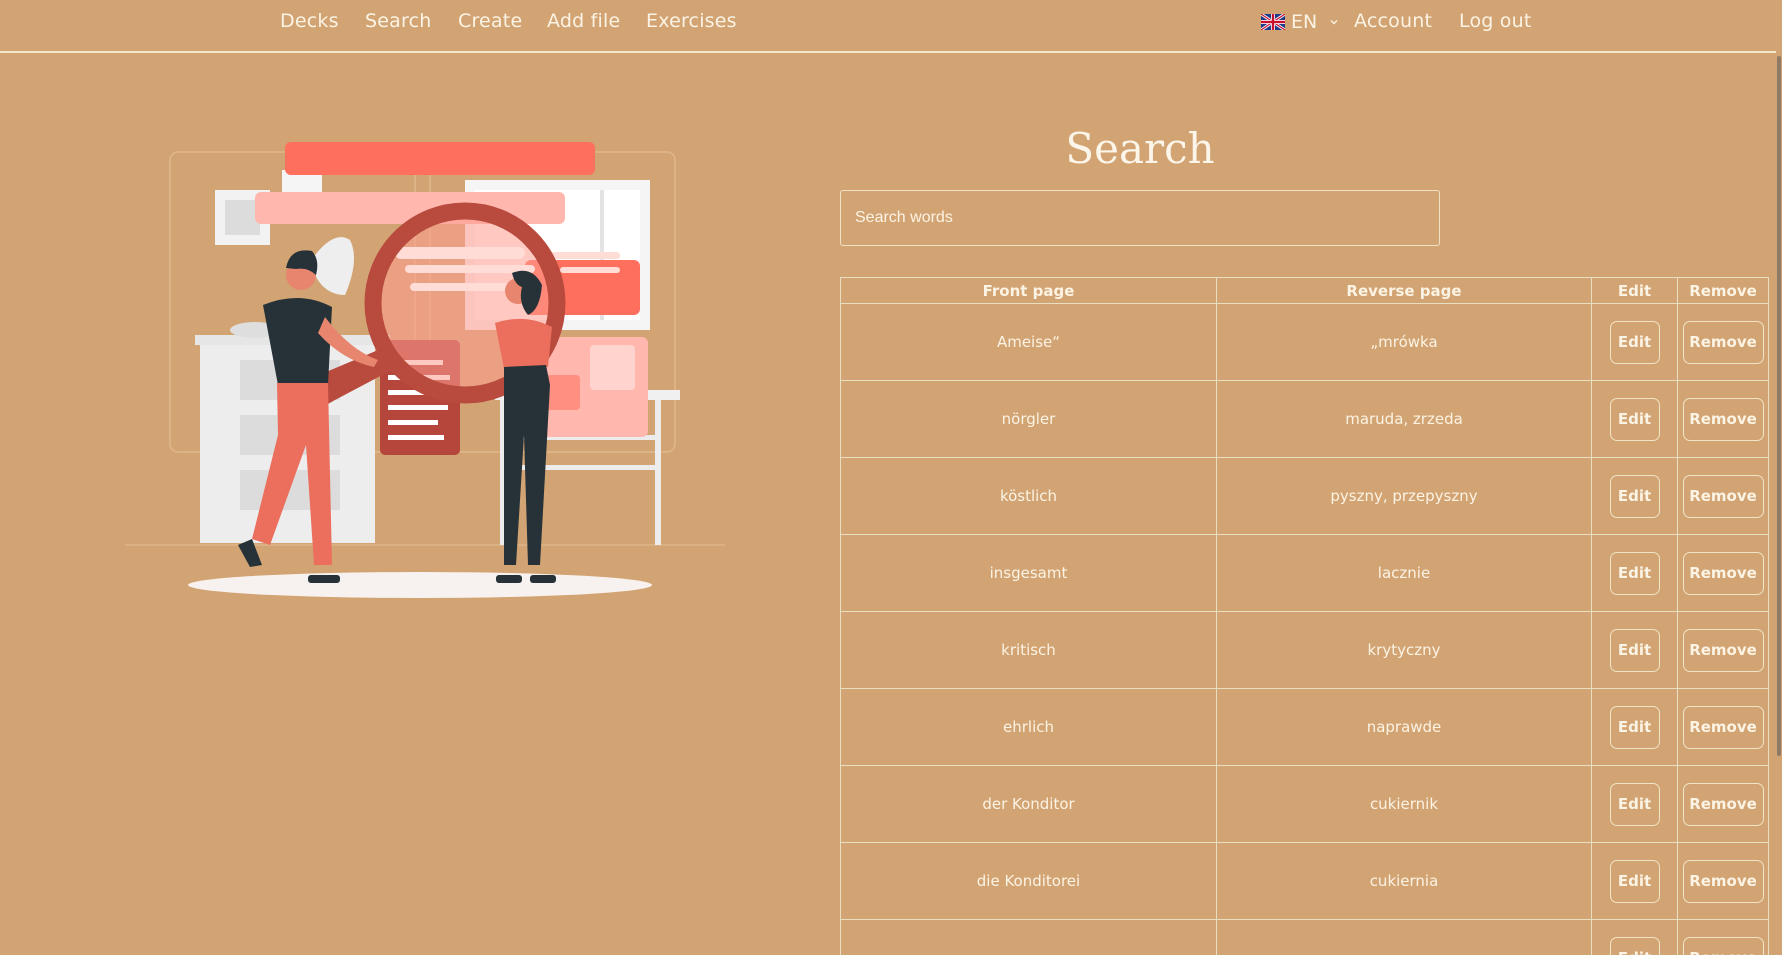 The image size is (1782, 955). Describe the element at coordinates (1028, 727) in the screenshot. I see `front-cell: ehrlich` at that location.